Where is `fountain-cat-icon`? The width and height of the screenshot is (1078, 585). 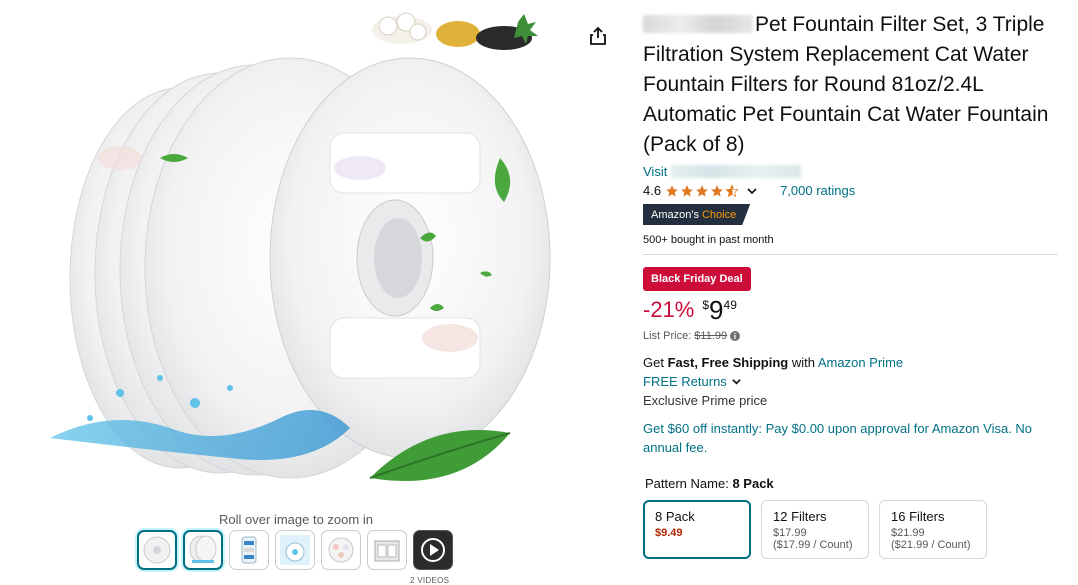
fountain-cat-icon is located at coordinates (295, 550).